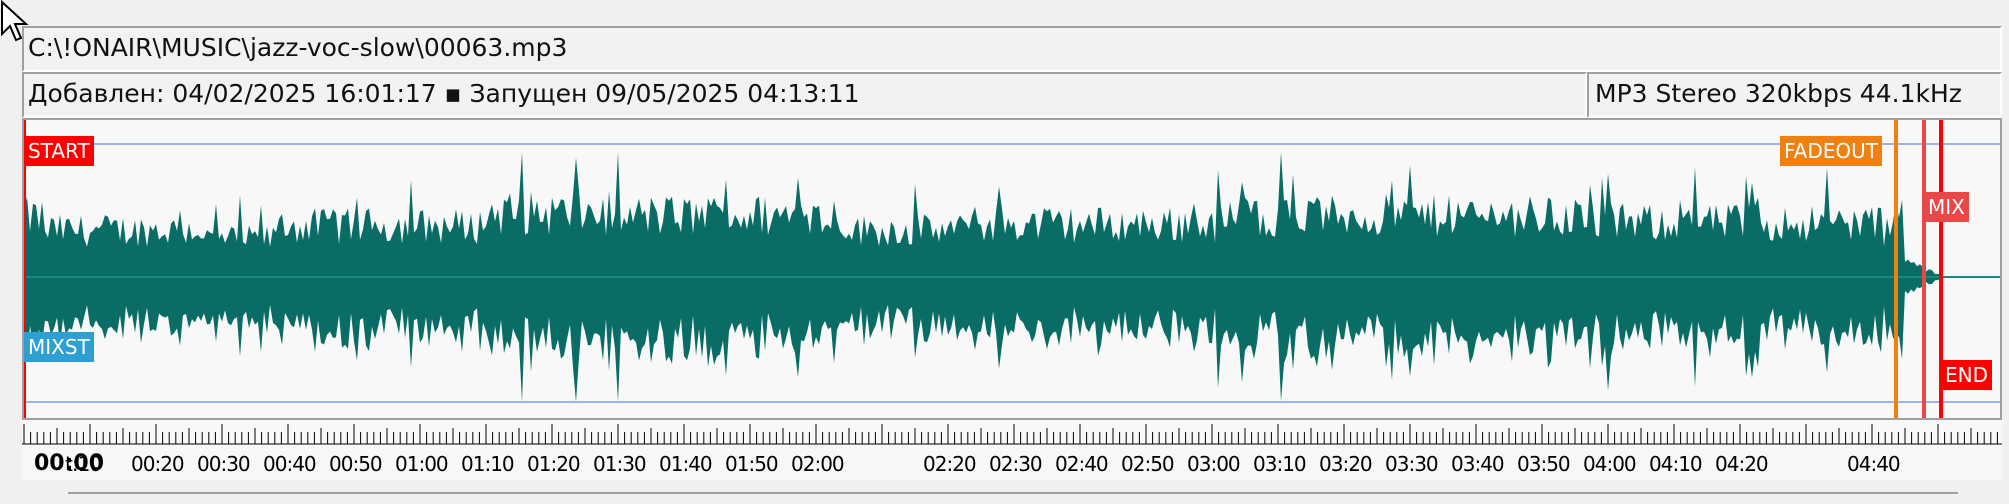 The height and width of the screenshot is (504, 2009). What do you see at coordinates (950, 464) in the screenshot?
I see `timeline-label: 02:20` at bounding box center [950, 464].